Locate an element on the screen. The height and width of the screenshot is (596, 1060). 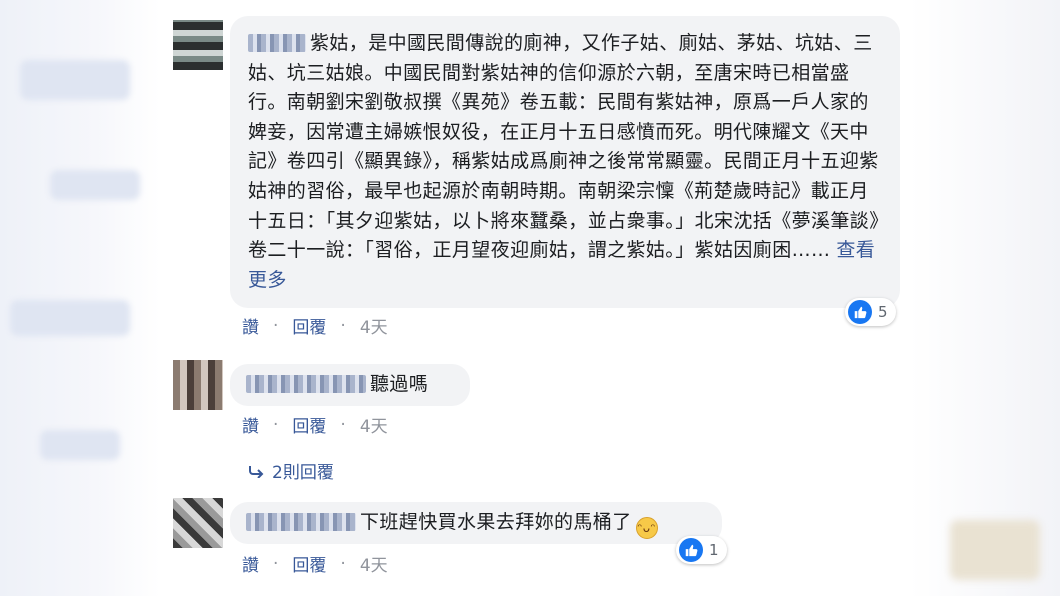
comment-bubble: 下班趕快買水果去拜妳的馬桶了 ᵔᴗᵔ is located at coordinates (476, 523).